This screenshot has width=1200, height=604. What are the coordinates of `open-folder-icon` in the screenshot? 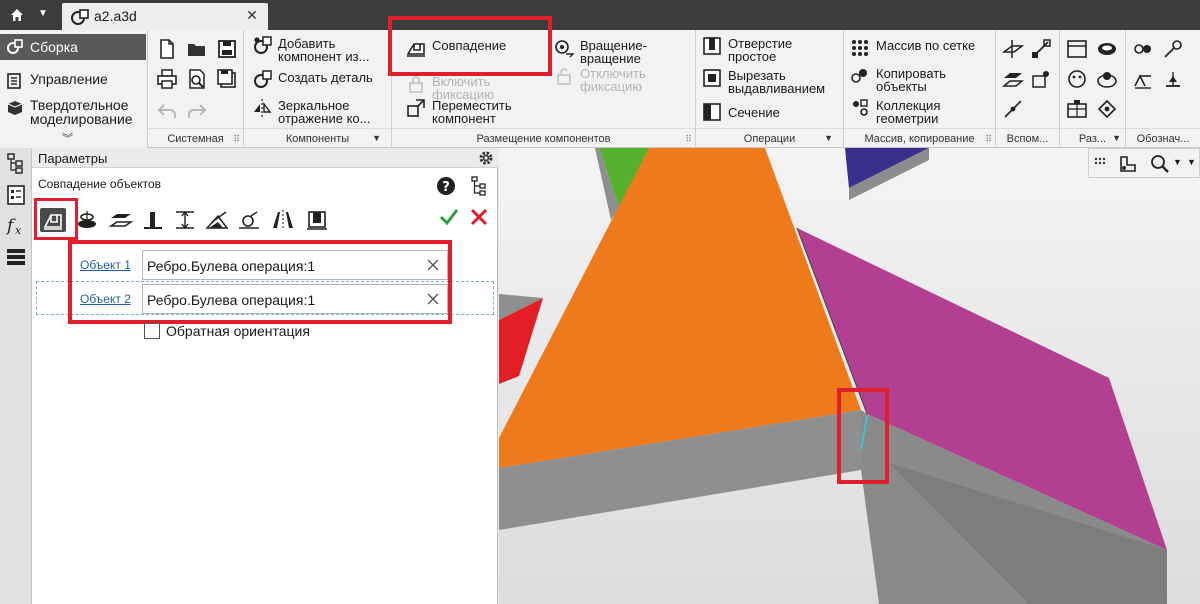 It's located at (197, 49).